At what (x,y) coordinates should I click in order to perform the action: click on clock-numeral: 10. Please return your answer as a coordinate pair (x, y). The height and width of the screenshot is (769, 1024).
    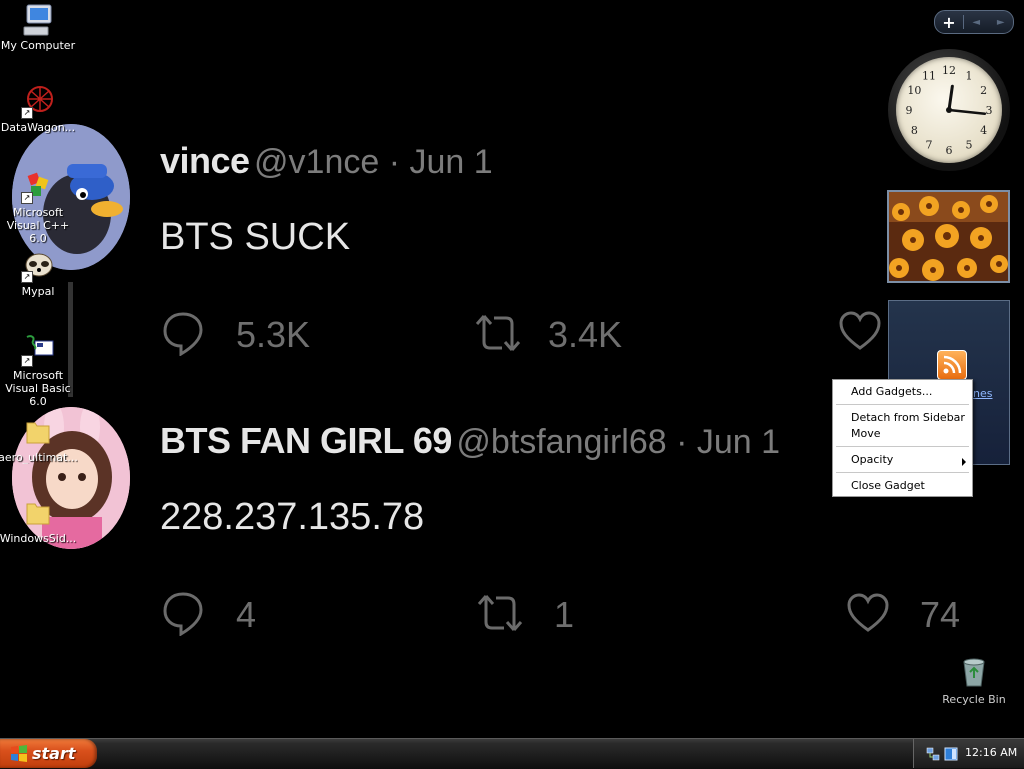
    Looking at the image, I should click on (914, 90).